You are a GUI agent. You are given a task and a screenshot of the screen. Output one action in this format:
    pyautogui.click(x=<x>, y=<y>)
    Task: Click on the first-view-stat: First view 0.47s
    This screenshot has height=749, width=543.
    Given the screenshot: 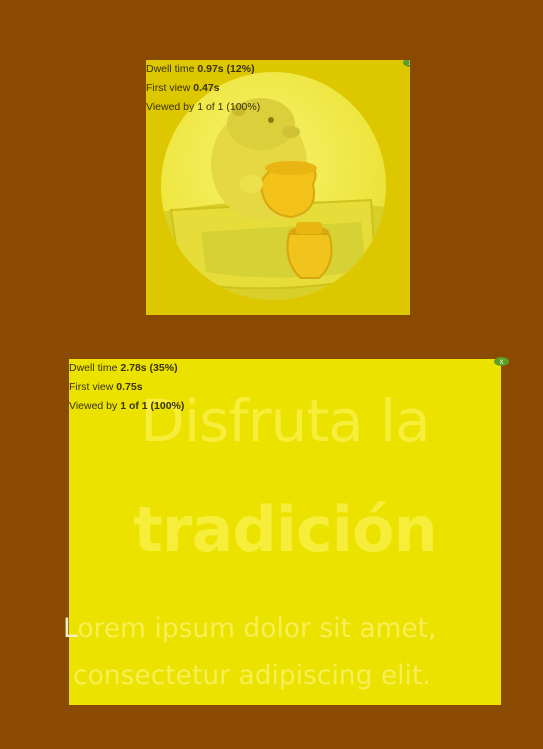 What is the action you would take?
    pyautogui.click(x=183, y=88)
    